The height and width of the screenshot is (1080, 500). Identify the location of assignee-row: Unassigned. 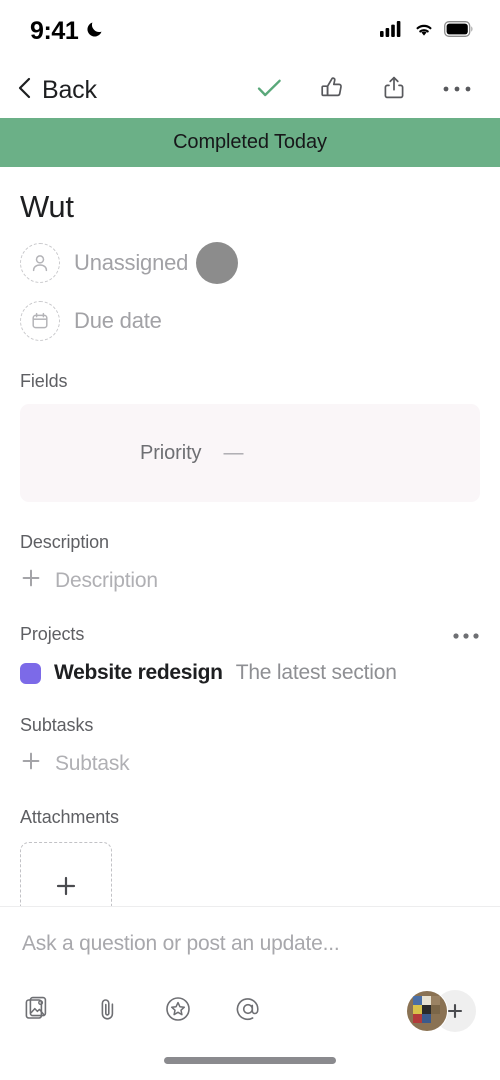
(250, 263).